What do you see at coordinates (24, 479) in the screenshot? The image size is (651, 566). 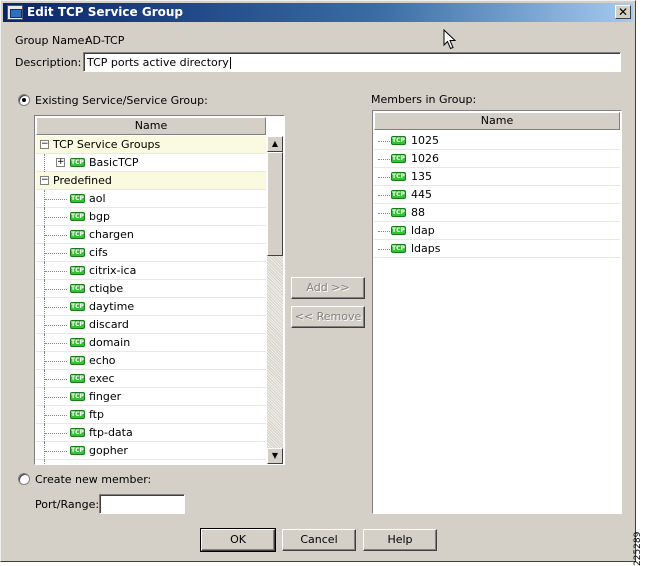 I see `create-new-member-radio` at bounding box center [24, 479].